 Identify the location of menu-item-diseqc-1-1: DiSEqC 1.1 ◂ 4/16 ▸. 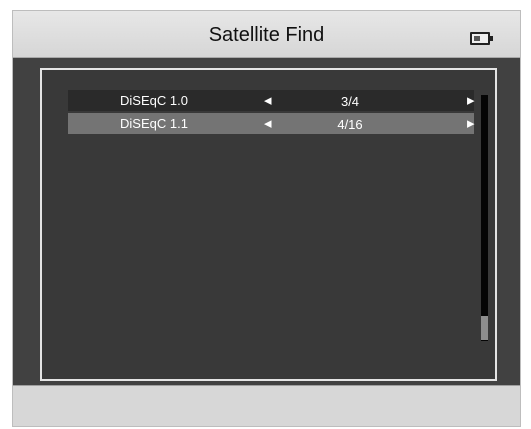
(271, 123).